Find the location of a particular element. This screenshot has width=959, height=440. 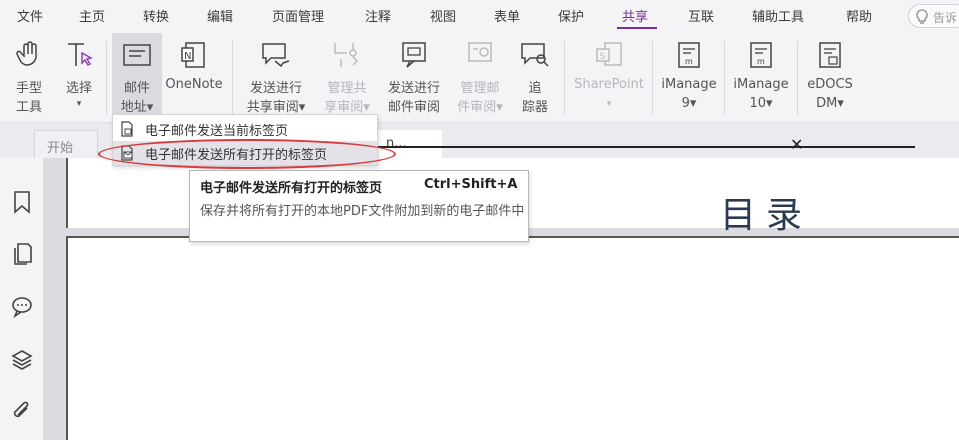

tracker-label-1: 追 is located at coordinates (535, 88).